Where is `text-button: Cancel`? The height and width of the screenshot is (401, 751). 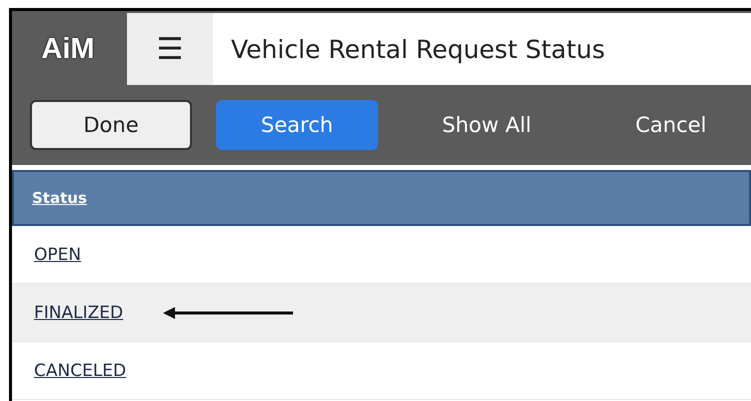
text-button: Cancel is located at coordinates (671, 125).